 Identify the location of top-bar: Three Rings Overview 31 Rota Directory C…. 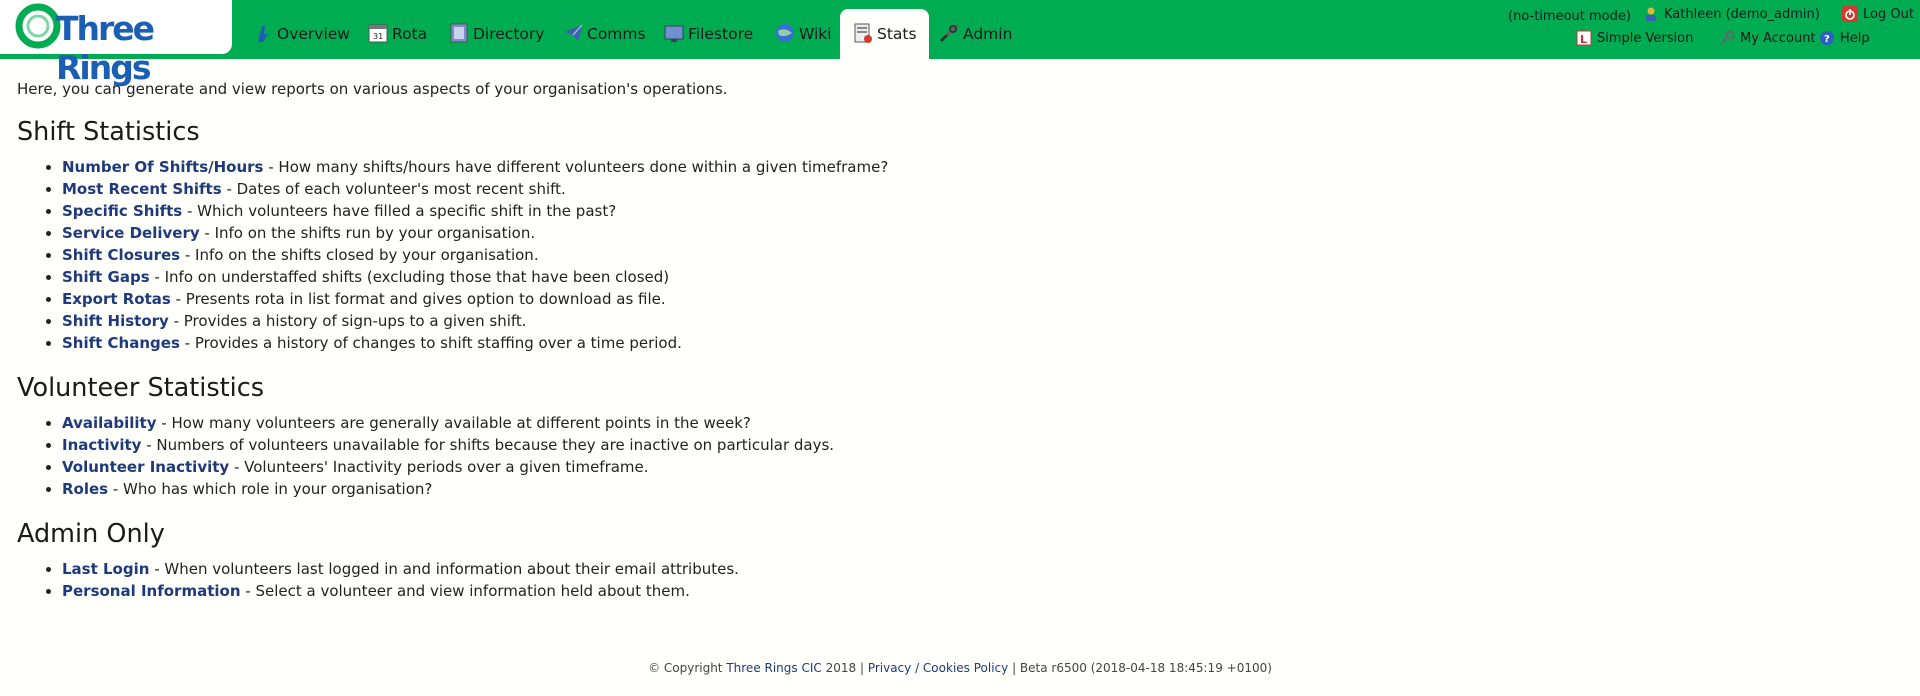
(960, 43).